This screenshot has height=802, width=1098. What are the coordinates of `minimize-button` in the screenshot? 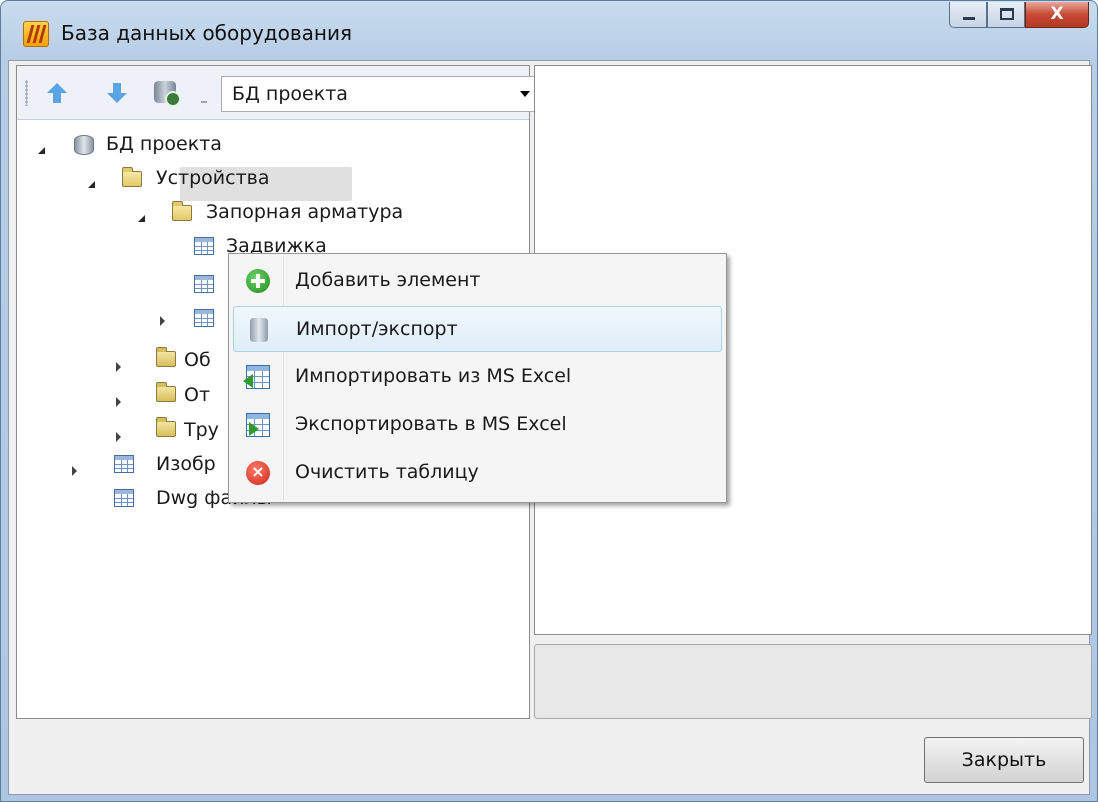 It's located at (968, 15).